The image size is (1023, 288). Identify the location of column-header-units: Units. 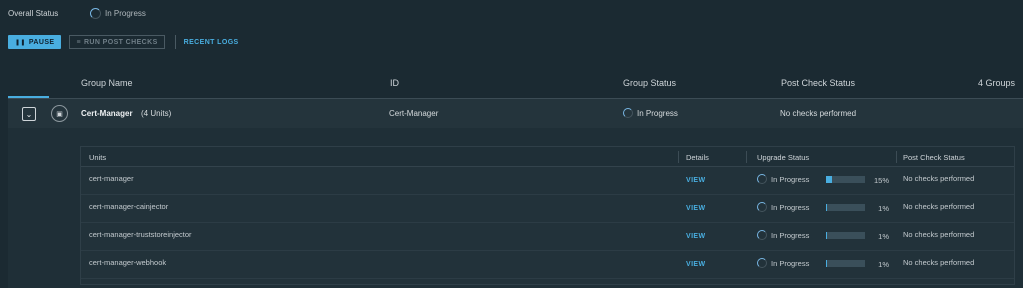
(97, 157).